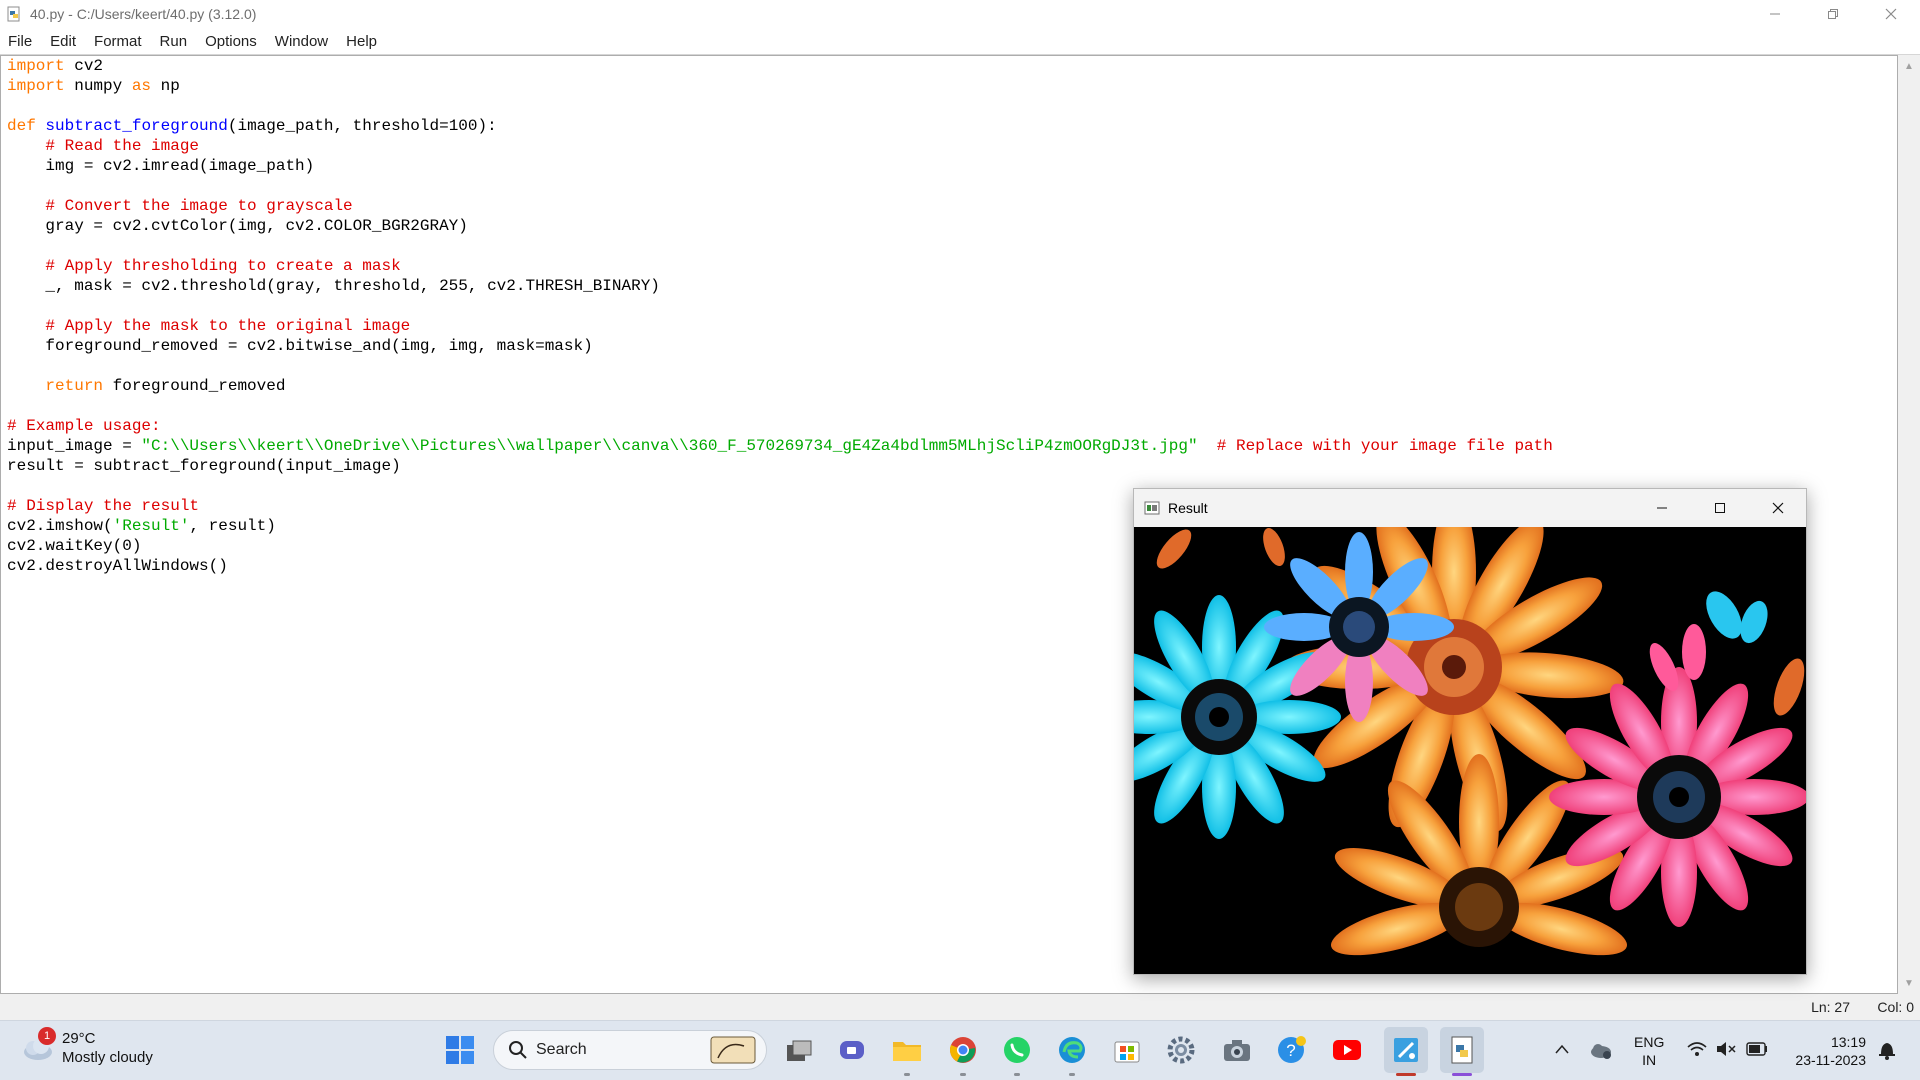 Image resolution: width=1920 pixels, height=1080 pixels. I want to click on code-line: # Read the image, so click(780, 146).